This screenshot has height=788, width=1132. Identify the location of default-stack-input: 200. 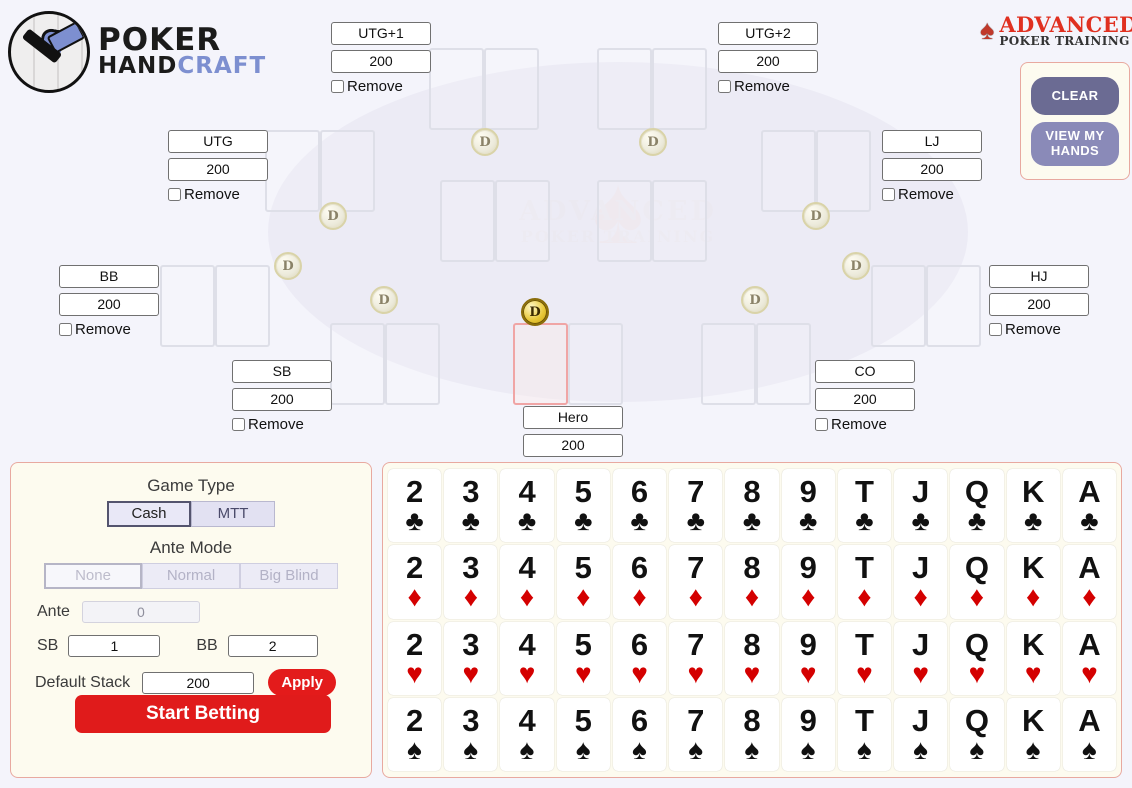
(198, 682).